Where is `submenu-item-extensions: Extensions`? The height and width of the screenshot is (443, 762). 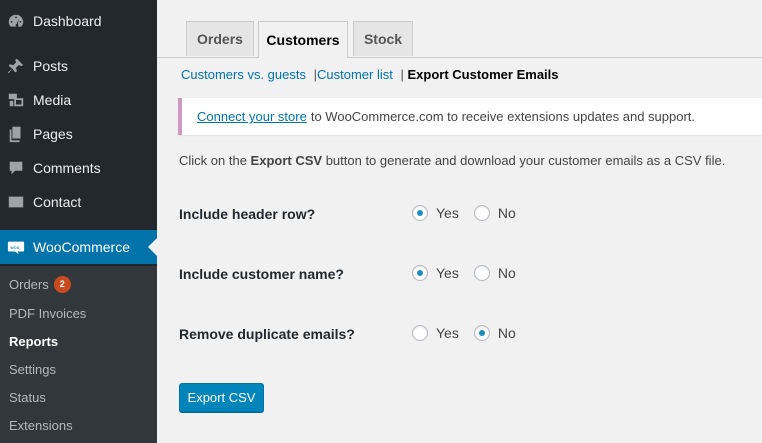
submenu-item-extensions: Extensions is located at coordinates (41, 425).